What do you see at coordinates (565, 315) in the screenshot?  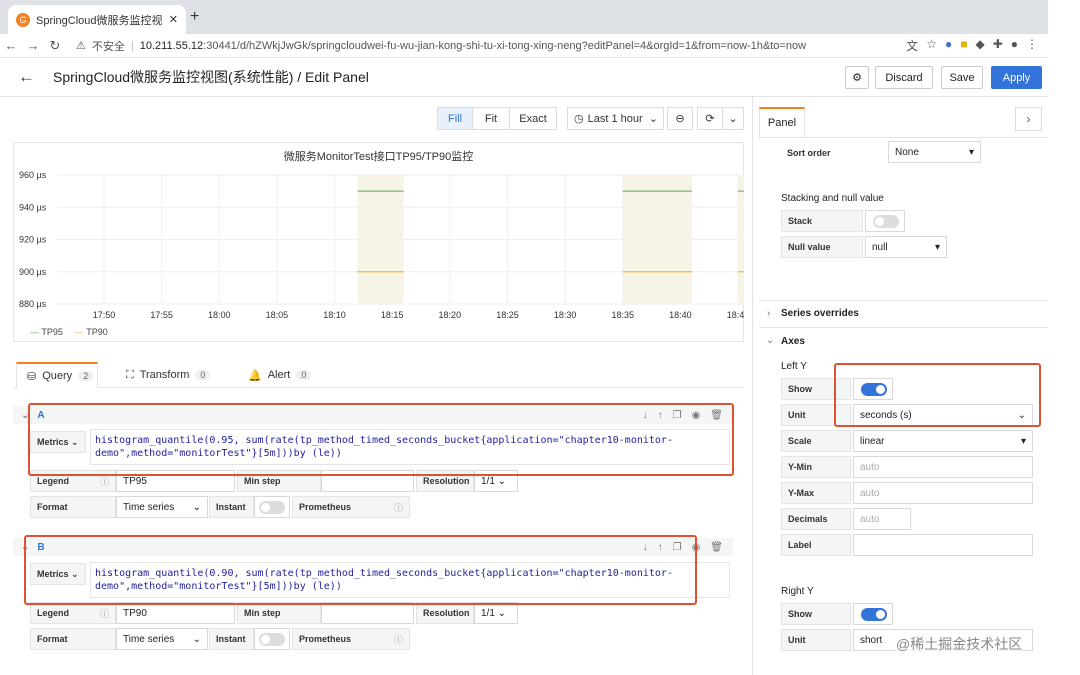 I see `x-tick-label: 18:30` at bounding box center [565, 315].